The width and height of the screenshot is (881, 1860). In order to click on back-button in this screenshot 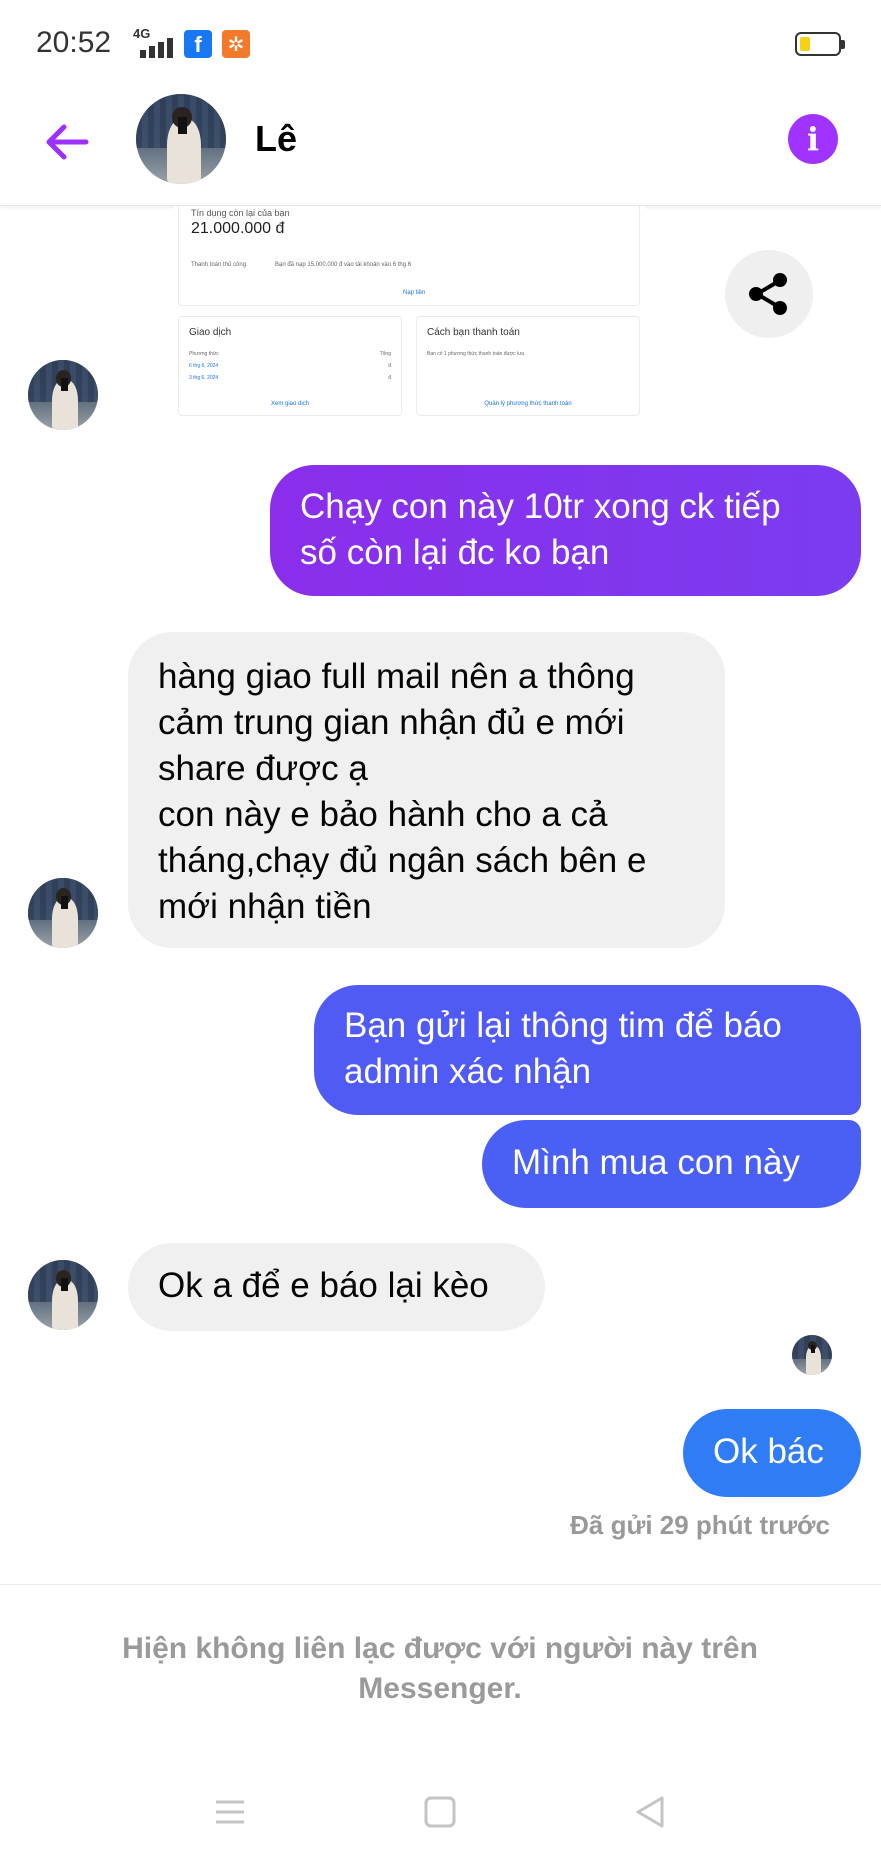, I will do `click(68, 142)`.